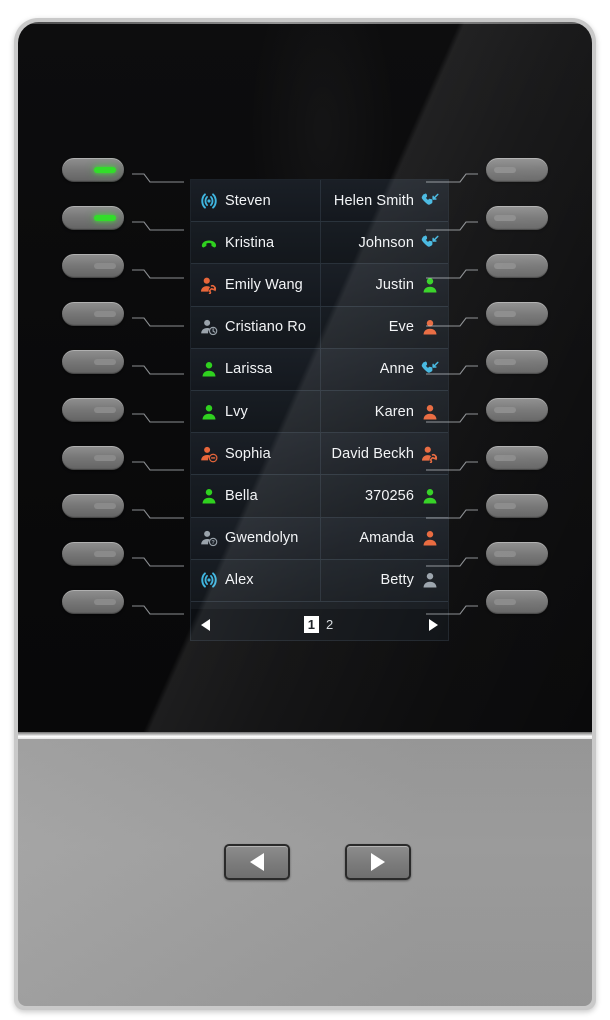 The width and height of the screenshot is (610, 1020). What do you see at coordinates (260, 495) in the screenshot?
I see `contact-entry-left: Bella` at bounding box center [260, 495].